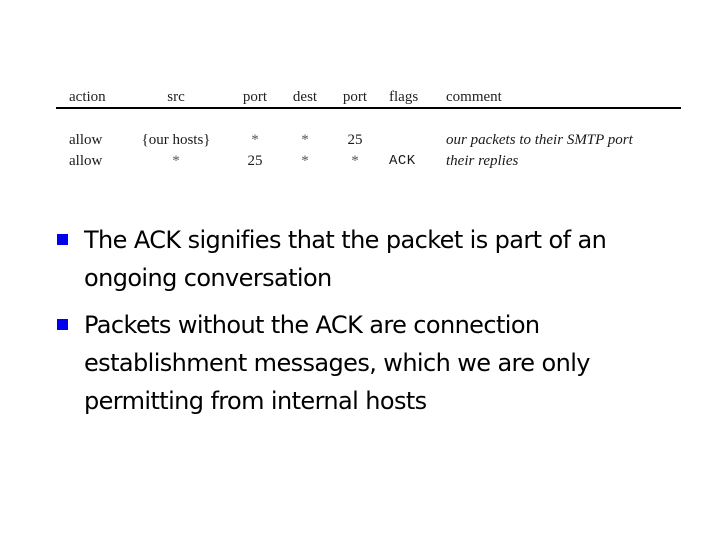 The height and width of the screenshot is (540, 720). Describe the element at coordinates (355, 140) in the screenshot. I see `row1-dest-port: 25` at that location.